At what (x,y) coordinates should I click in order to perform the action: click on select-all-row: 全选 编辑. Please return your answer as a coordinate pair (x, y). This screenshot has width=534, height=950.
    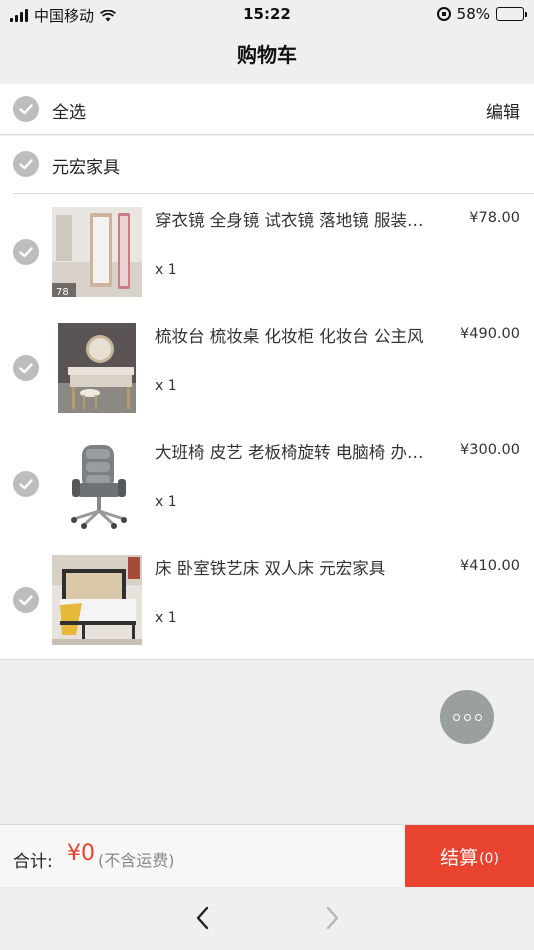
    Looking at the image, I should click on (267, 109).